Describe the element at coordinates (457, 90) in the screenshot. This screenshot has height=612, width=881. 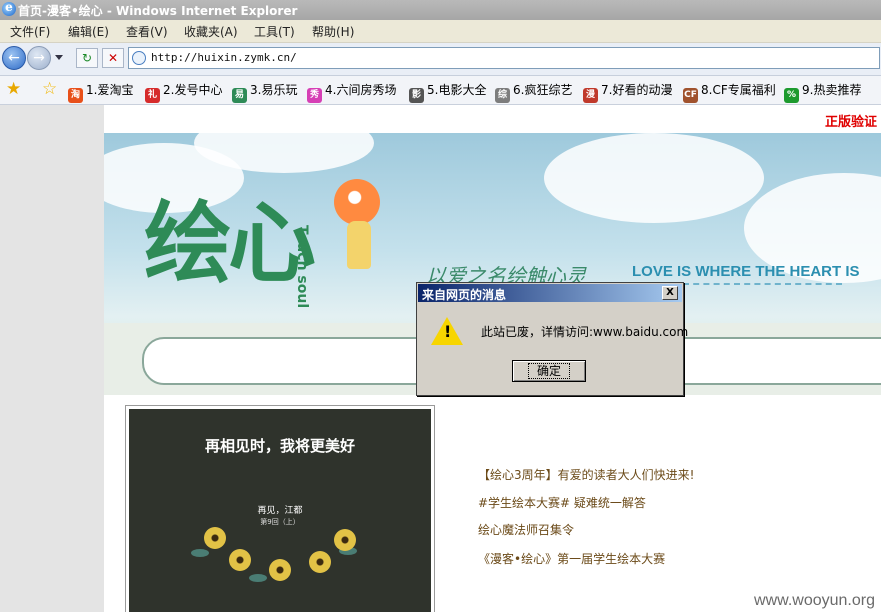
I see `favorite-label: 5.电影大全` at that location.